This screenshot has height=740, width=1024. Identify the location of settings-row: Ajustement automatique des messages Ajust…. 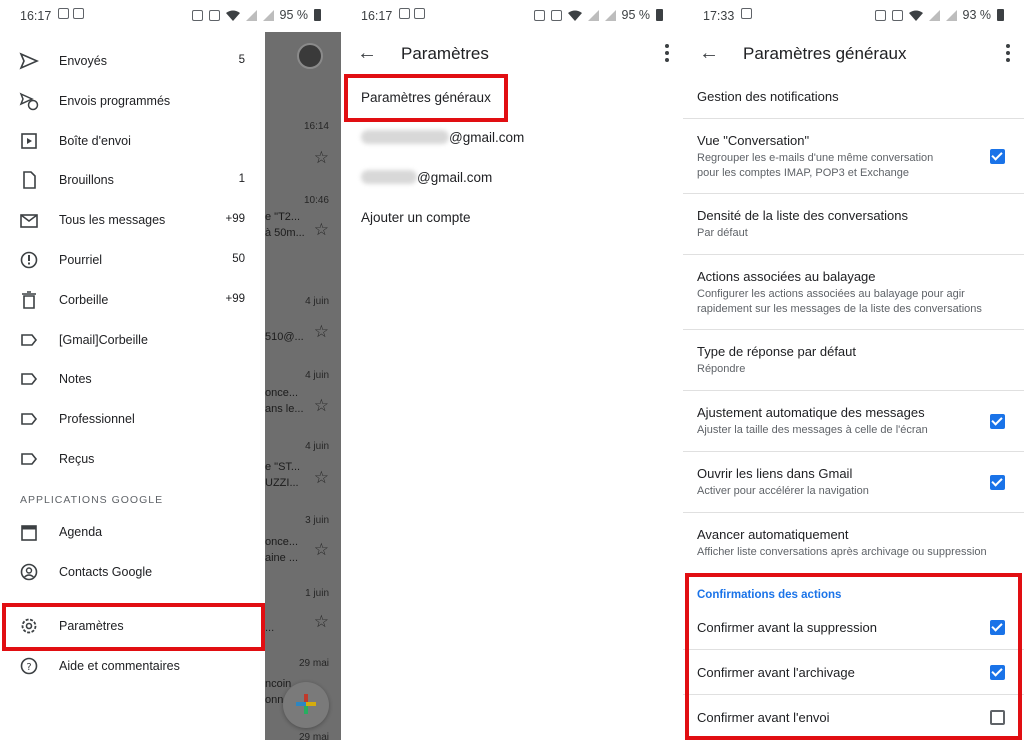
(853, 421).